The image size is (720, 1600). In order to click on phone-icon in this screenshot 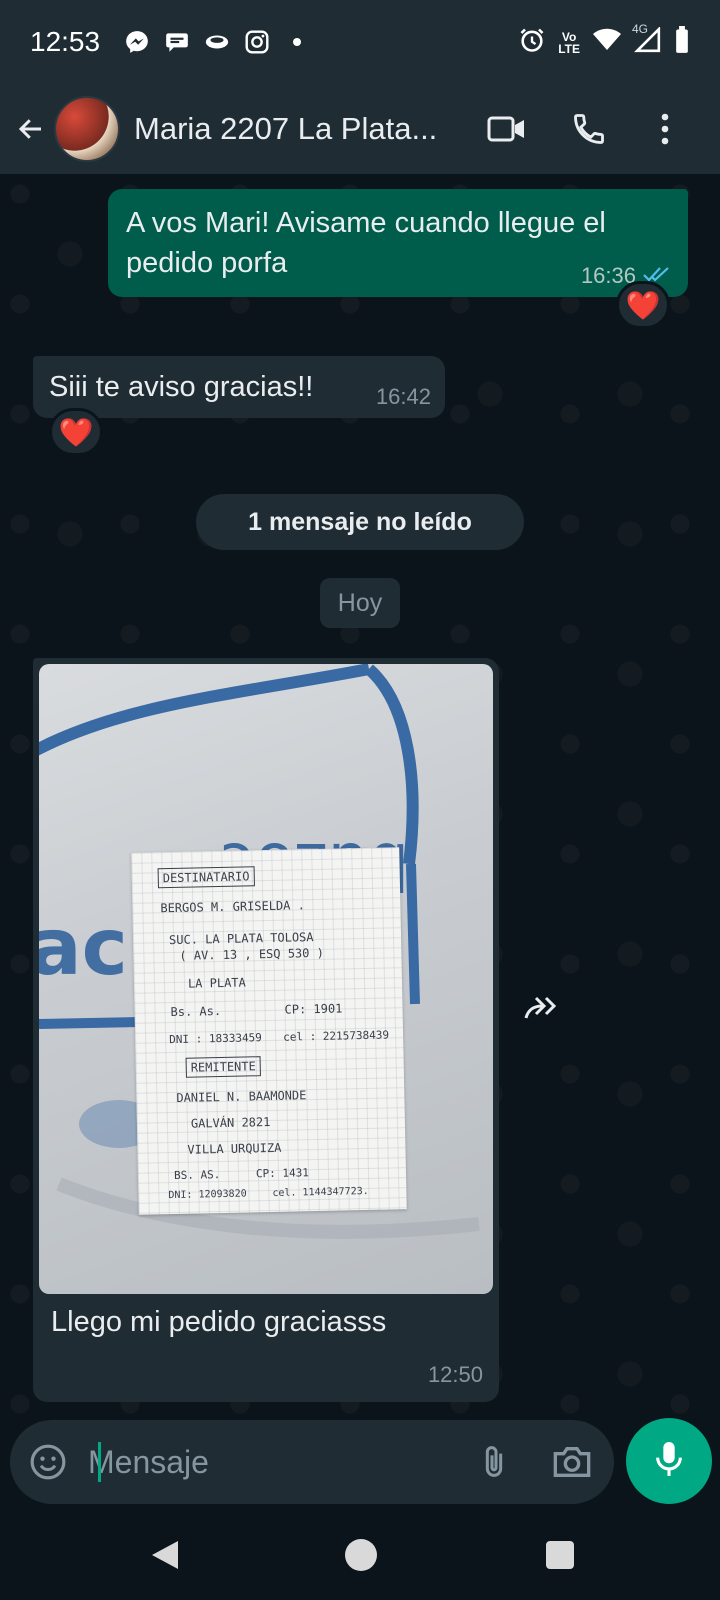, I will do `click(589, 129)`.